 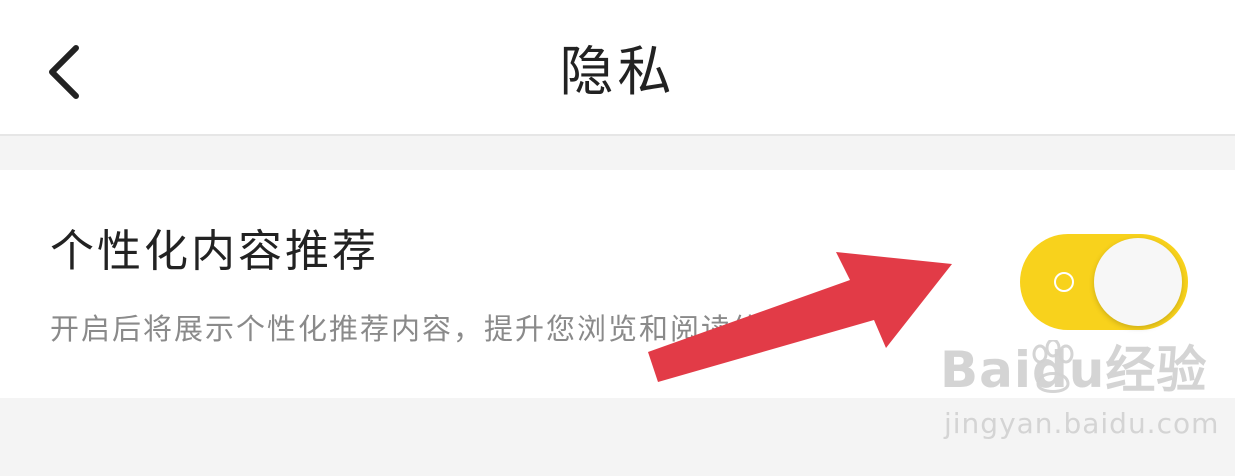 I want to click on baidu-jingyan-watermark: Baidu经验 jingyan.baidu.com, so click(x=1080, y=400).